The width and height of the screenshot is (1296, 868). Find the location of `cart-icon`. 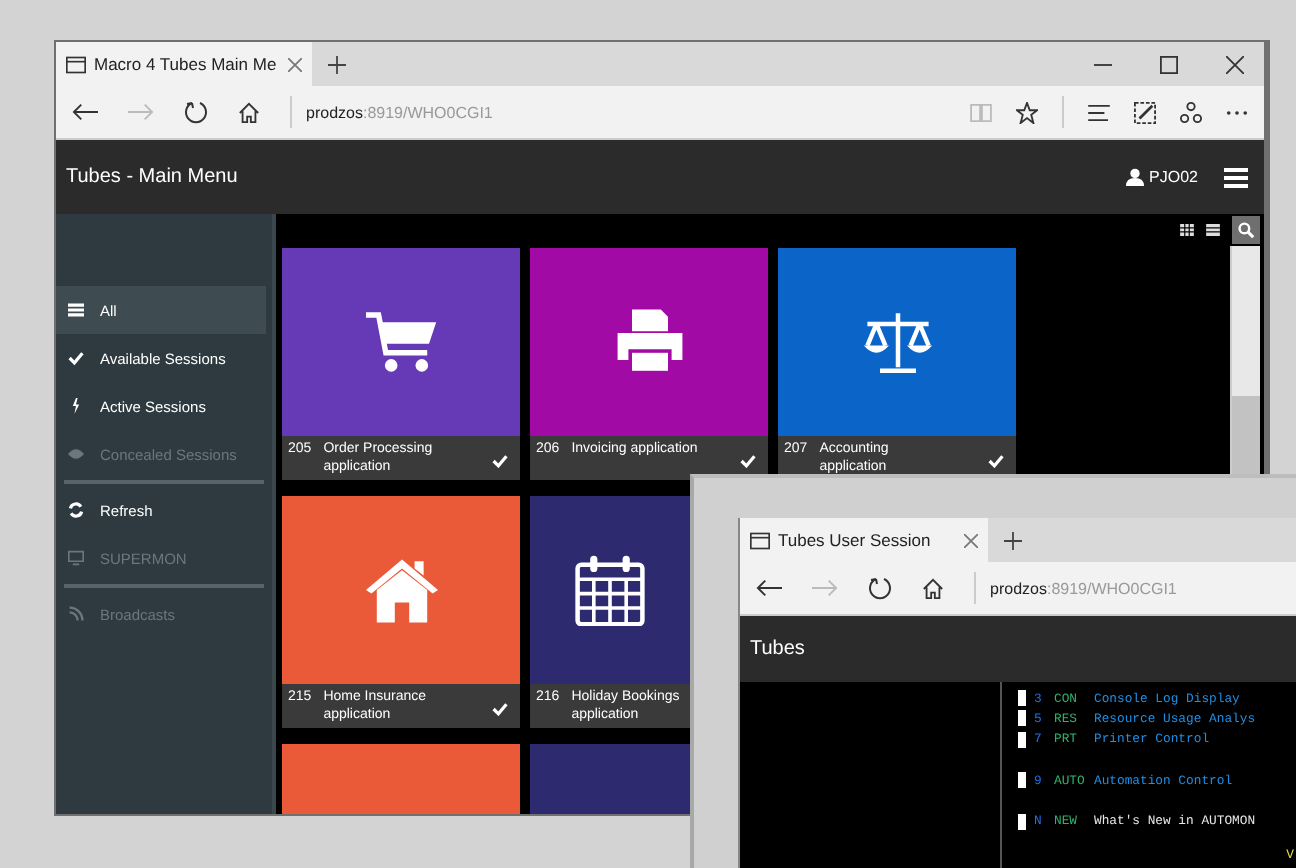

cart-icon is located at coordinates (401, 342).